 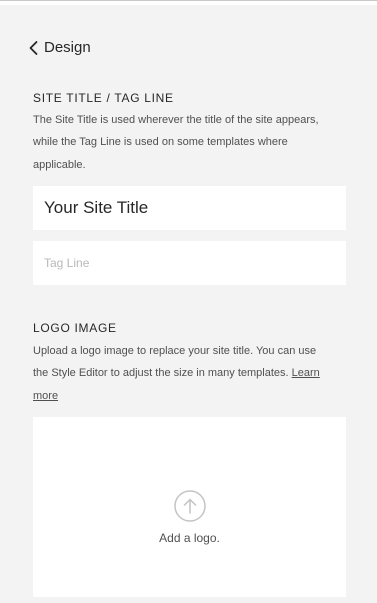 What do you see at coordinates (45, 396) in the screenshot?
I see `learn-more-link: more` at bounding box center [45, 396].